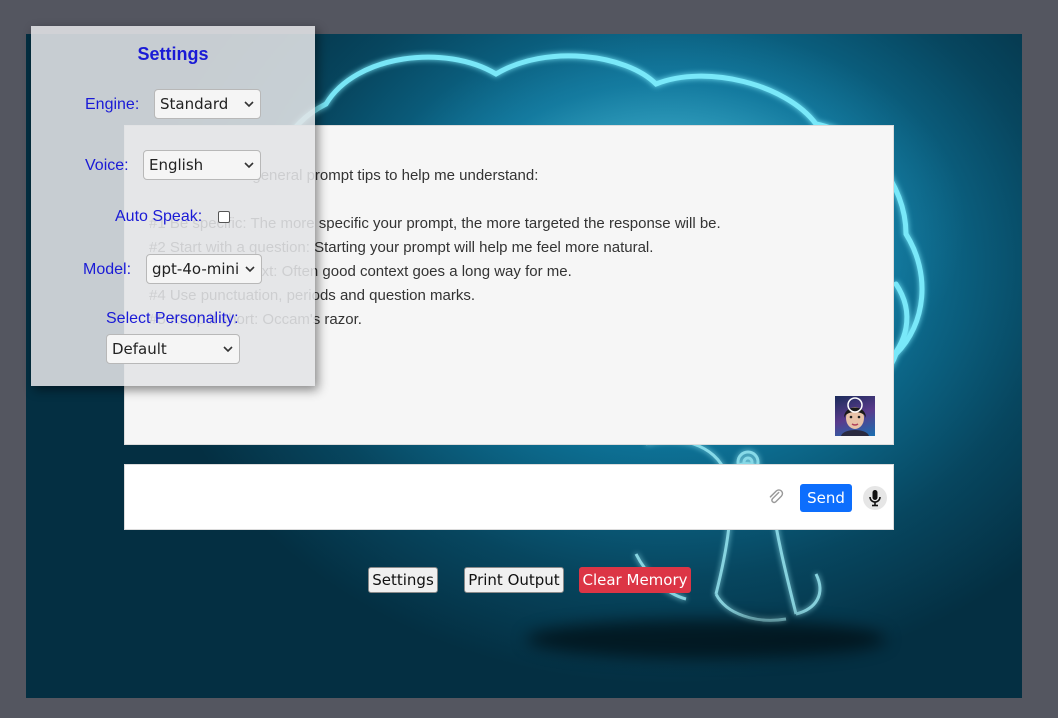 Image resolution: width=1058 pixels, height=718 pixels. I want to click on clear-memory-button: Clear Memory, so click(635, 580).